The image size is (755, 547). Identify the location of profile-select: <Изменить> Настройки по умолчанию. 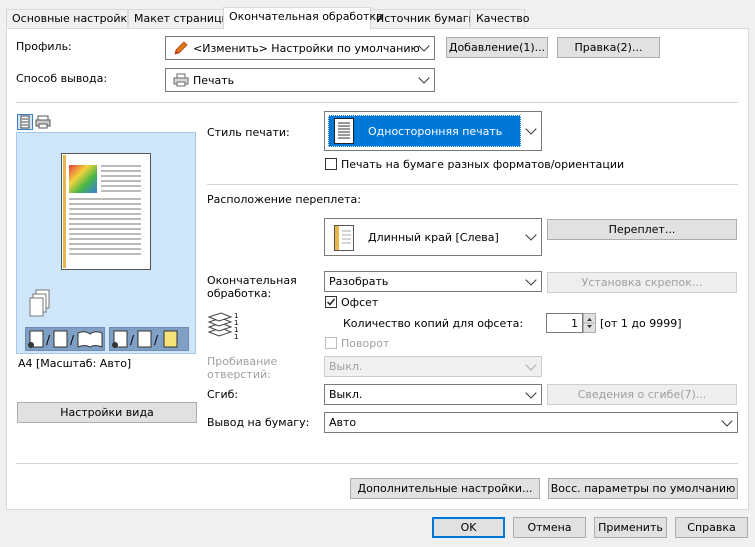
(300, 48).